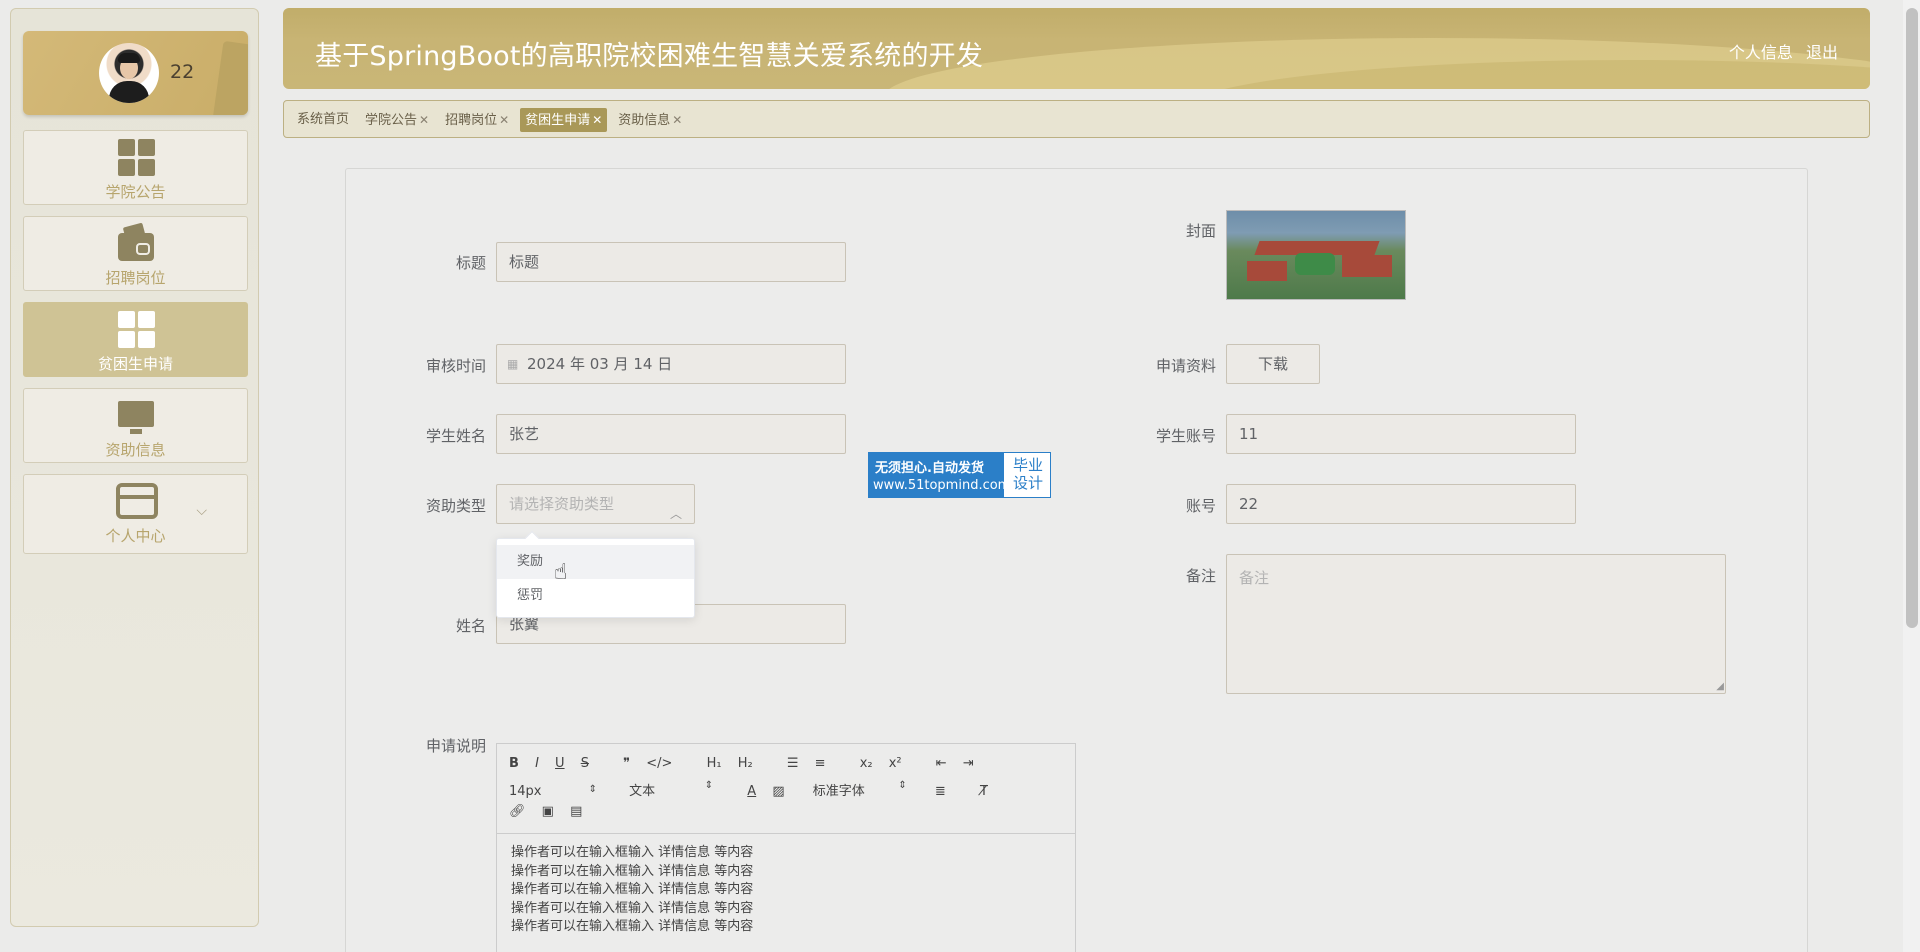 Image resolution: width=1920 pixels, height=952 pixels. What do you see at coordinates (1185, 436) in the screenshot?
I see `student-account-label: 学生账号` at bounding box center [1185, 436].